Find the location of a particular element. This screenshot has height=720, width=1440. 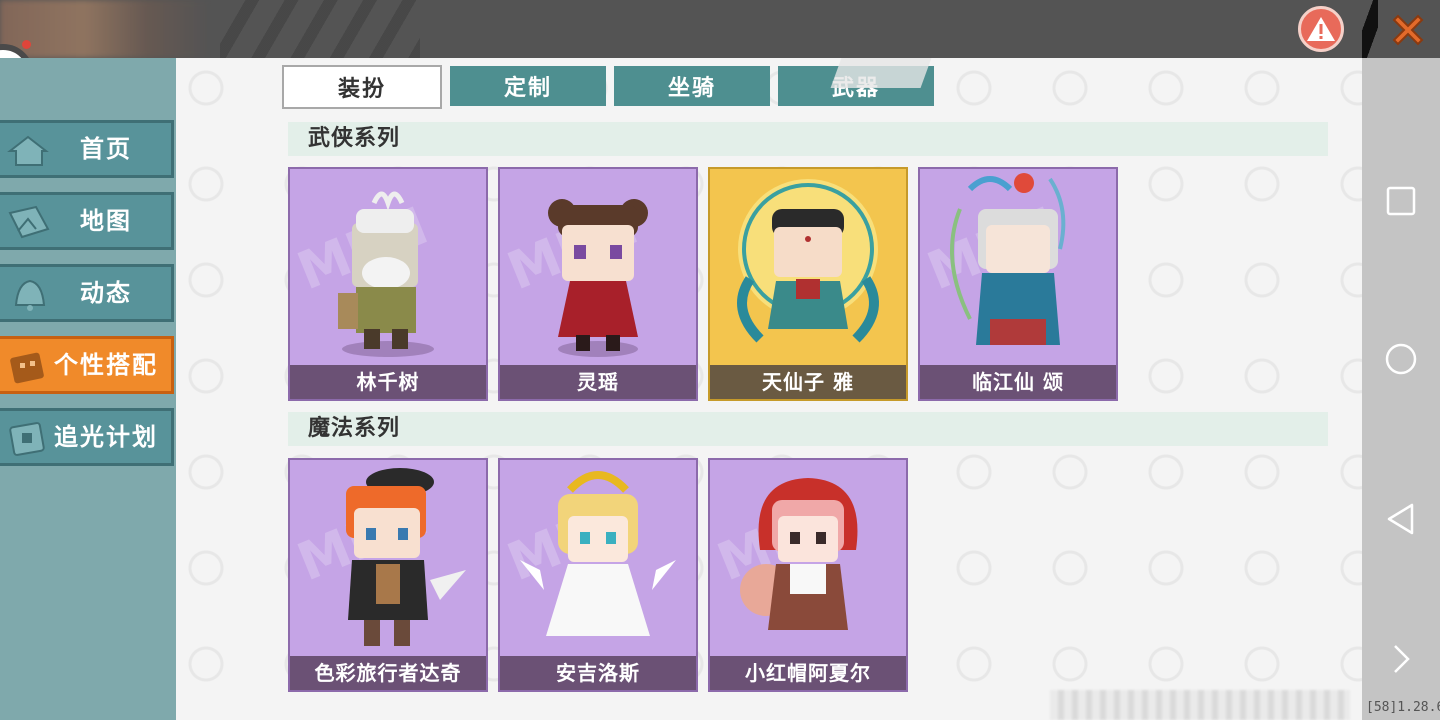

skin-card: MINI 临江仙 颂 is located at coordinates (1018, 284).